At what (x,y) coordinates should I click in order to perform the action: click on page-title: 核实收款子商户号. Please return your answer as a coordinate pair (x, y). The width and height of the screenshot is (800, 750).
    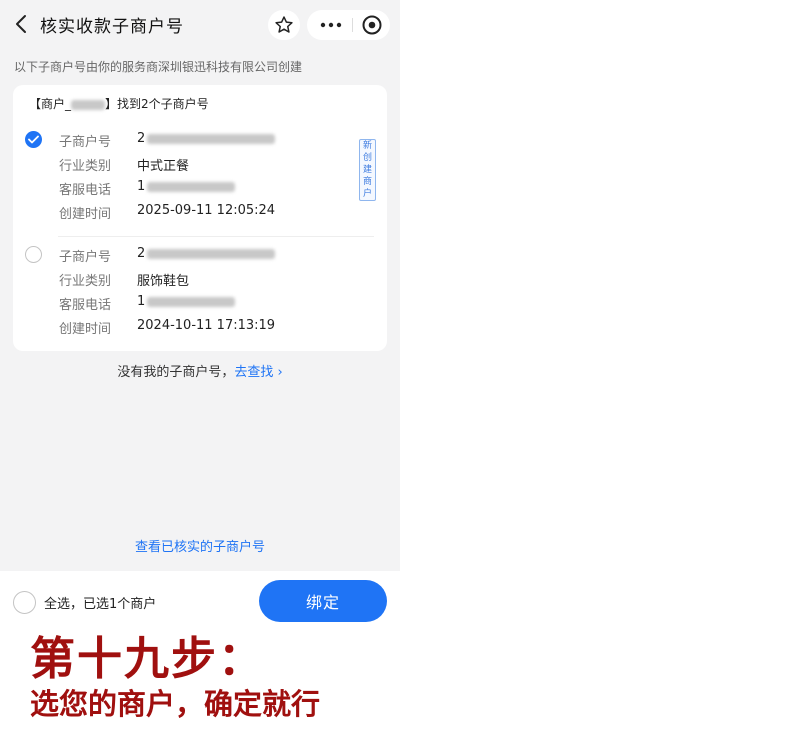
    Looking at the image, I should click on (112, 27).